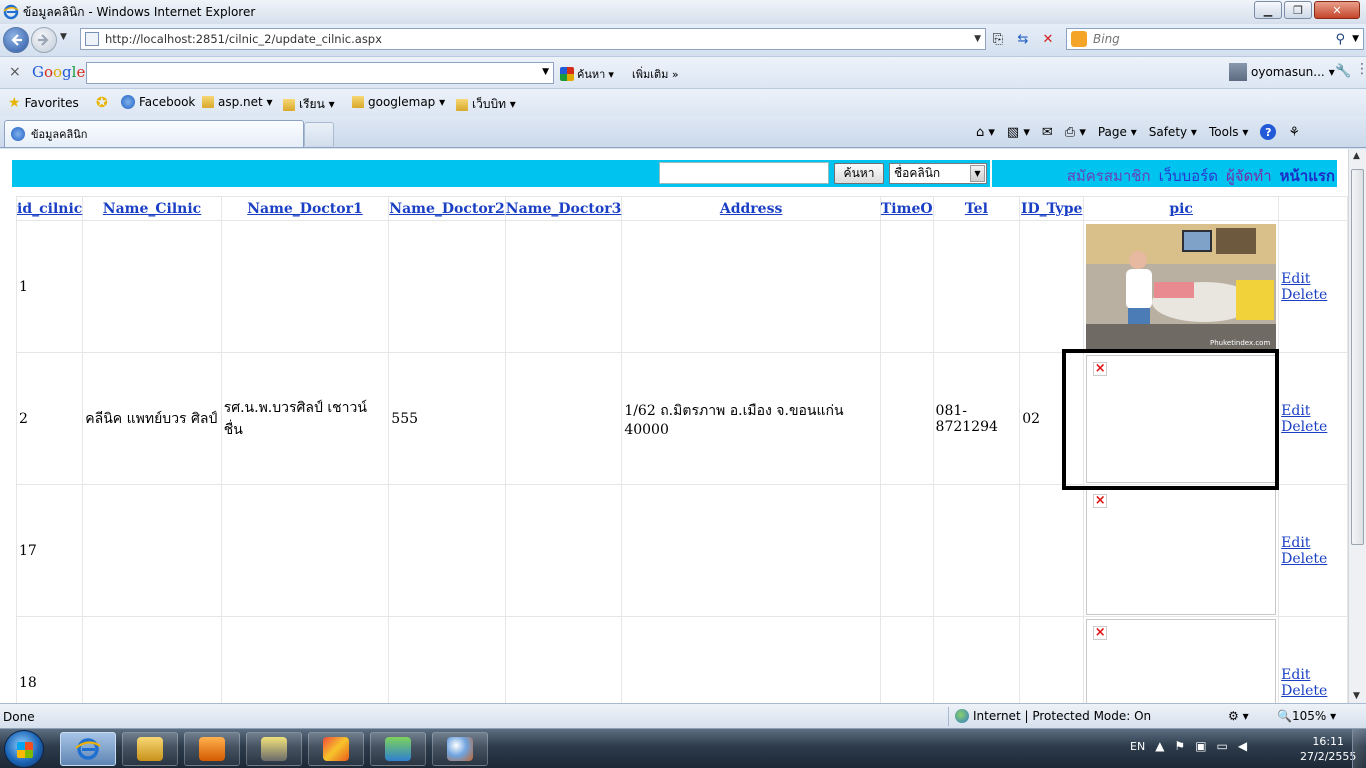 Image resolution: width=1366 pixels, height=768 pixels. Describe the element at coordinates (1117, 132) in the screenshot. I see `page-menu: Page ▾` at that location.